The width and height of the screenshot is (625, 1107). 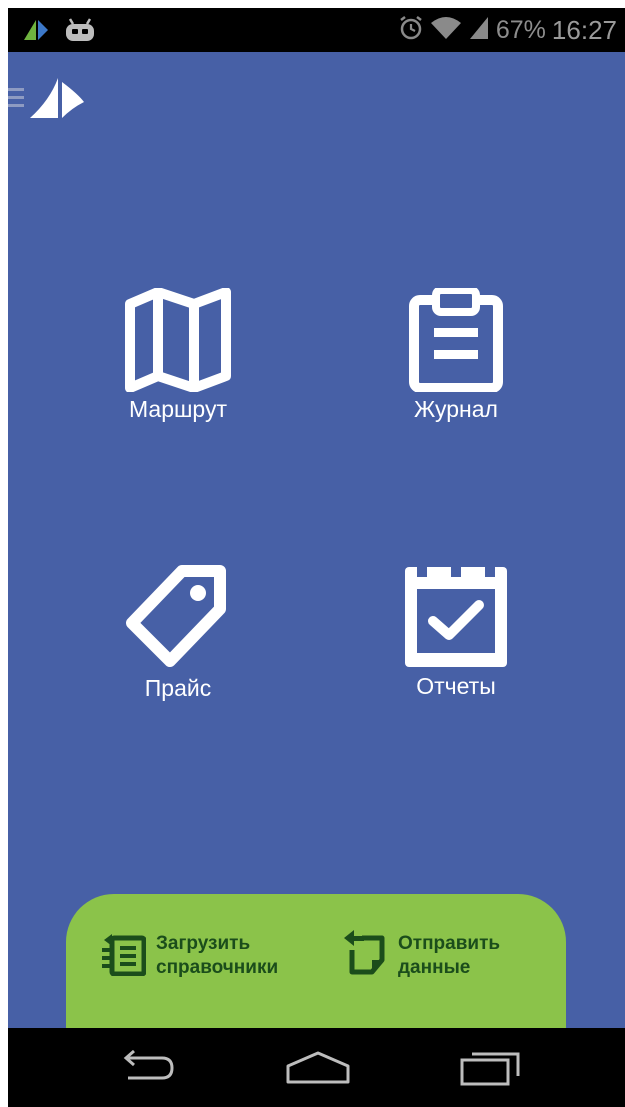 I want to click on status-bar: 67% 16:27, so click(x=316, y=30).